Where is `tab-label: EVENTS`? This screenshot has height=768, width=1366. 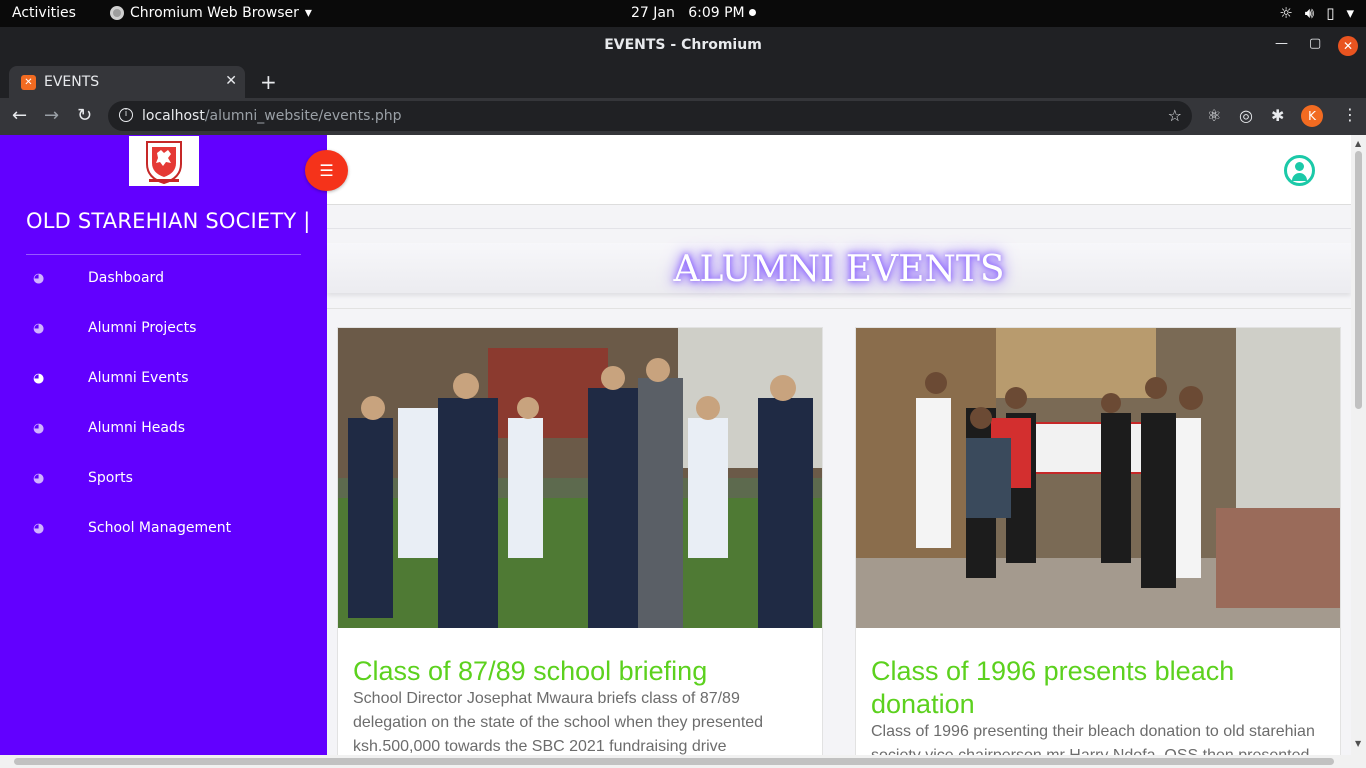 tab-label: EVENTS is located at coordinates (72, 82).